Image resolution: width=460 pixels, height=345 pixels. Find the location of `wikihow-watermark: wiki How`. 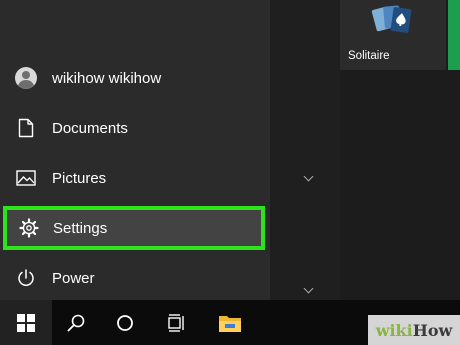

wikihow-watermark: wiki How is located at coordinates (414, 330).